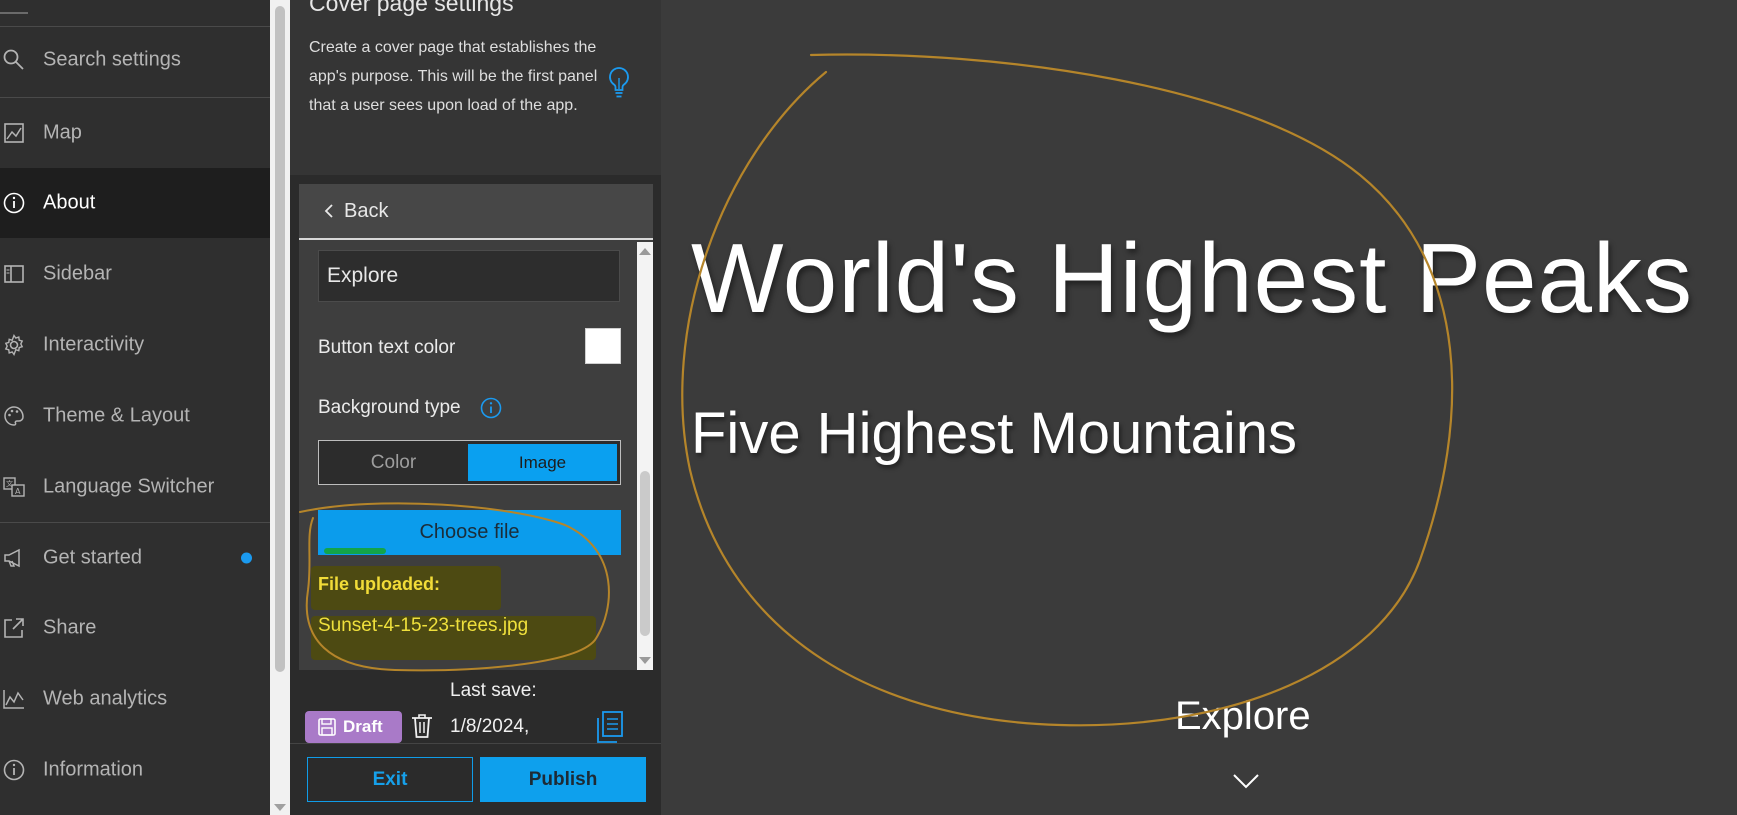 The width and height of the screenshot is (1737, 815). I want to click on gear-icon, so click(14, 345).